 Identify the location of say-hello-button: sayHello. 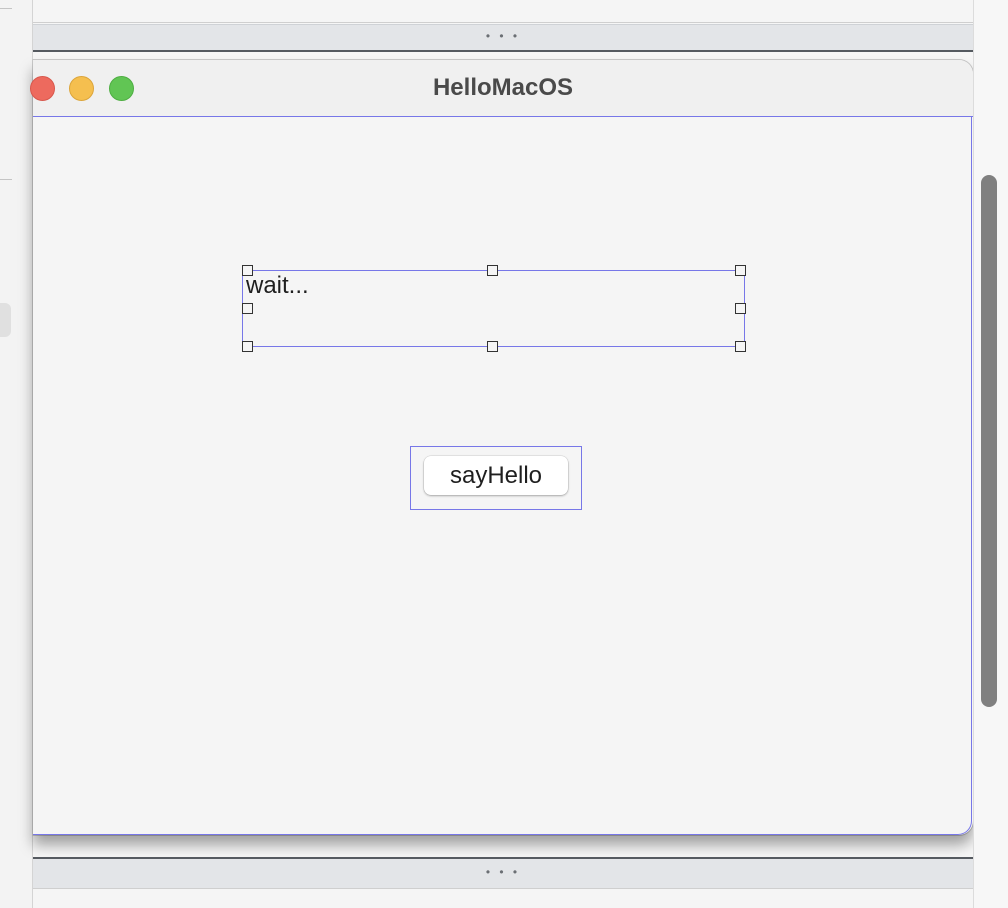
(496, 475).